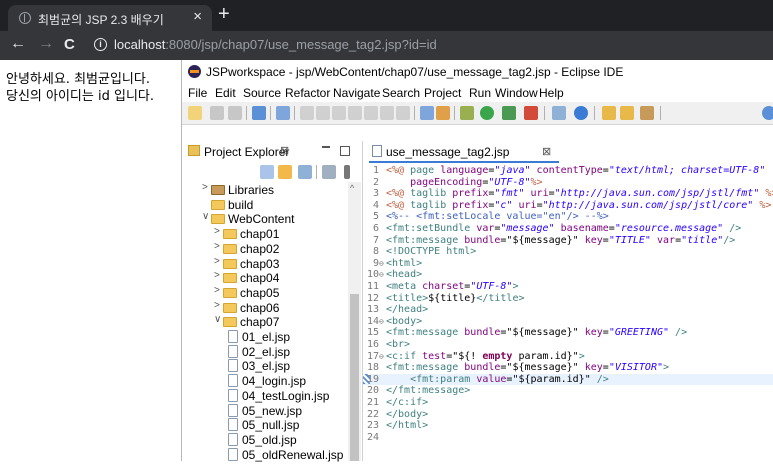 This screenshot has width=773, height=464. I want to click on menu-source: Source, so click(262, 93).